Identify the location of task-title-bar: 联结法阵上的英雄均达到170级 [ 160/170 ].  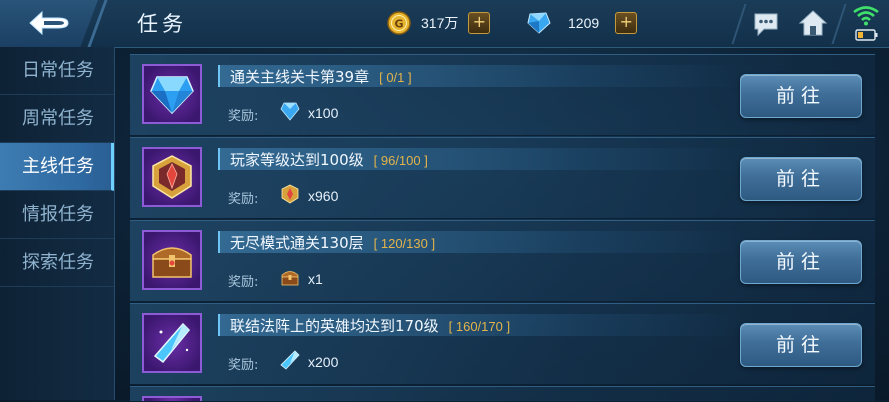
(481, 325).